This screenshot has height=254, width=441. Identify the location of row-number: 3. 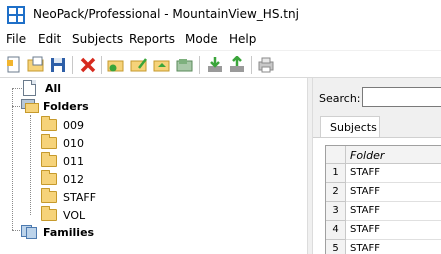
(336, 211).